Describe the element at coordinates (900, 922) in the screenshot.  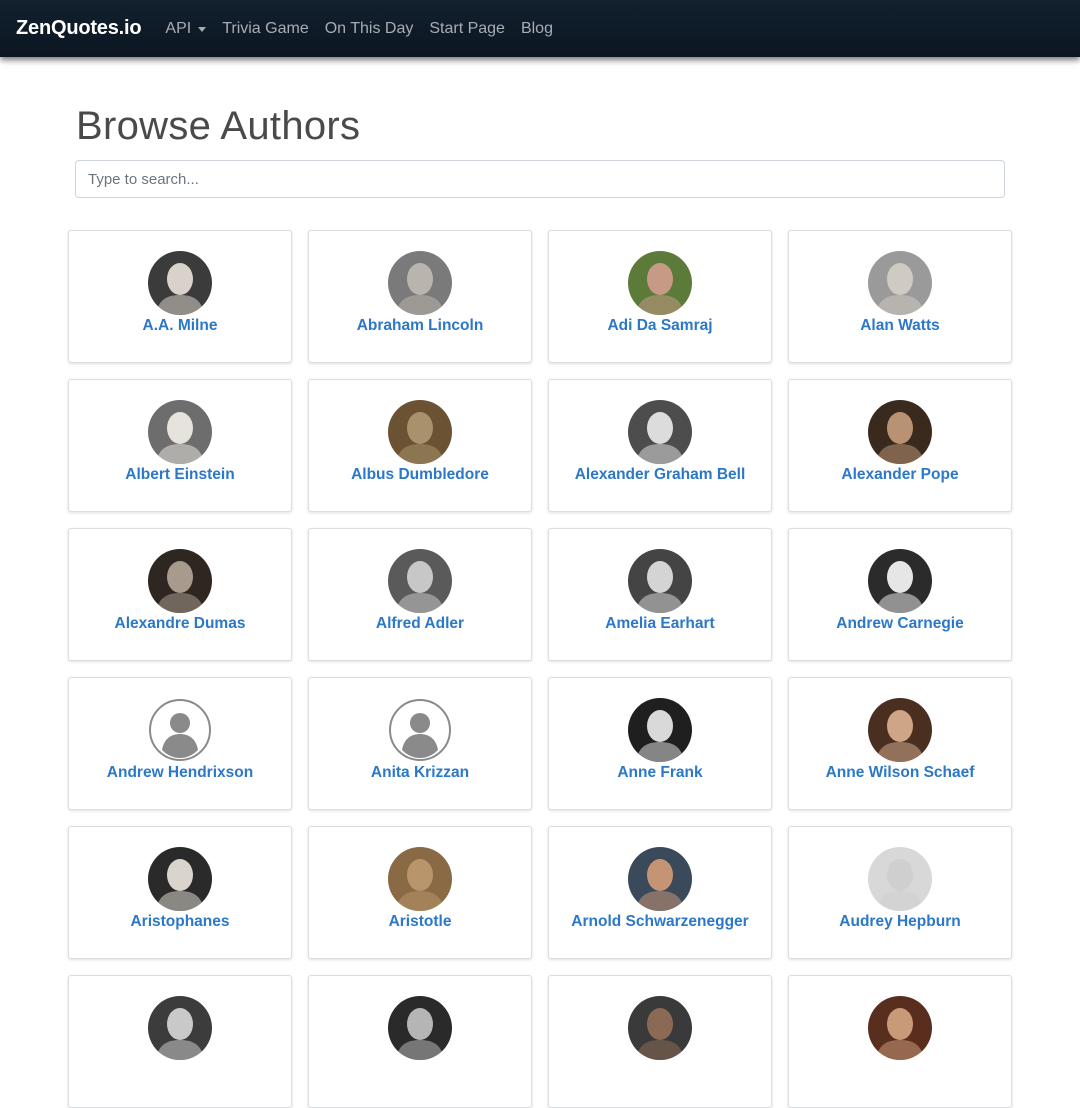
I see `author-name-link: Audrey Hepburn` at that location.